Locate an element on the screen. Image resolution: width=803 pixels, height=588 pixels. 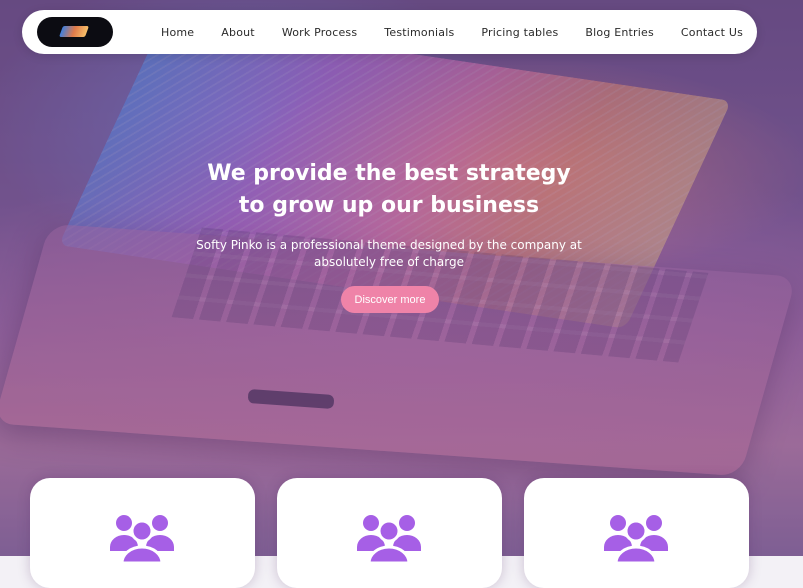
discover-more-button: Discover more is located at coordinates (390, 299).